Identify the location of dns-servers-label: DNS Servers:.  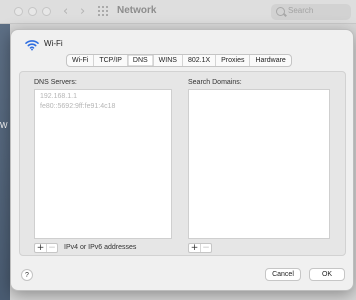
(55, 82).